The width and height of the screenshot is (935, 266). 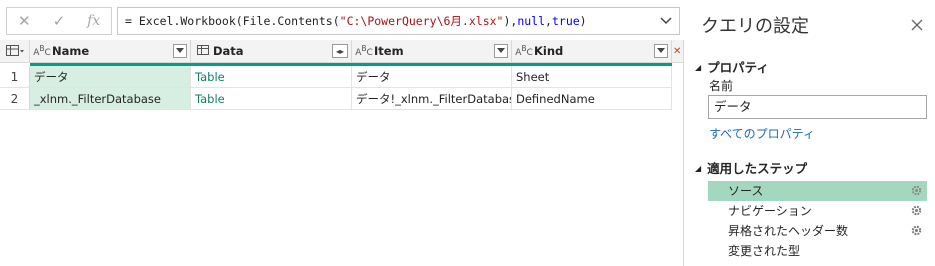 What do you see at coordinates (583, 21) in the screenshot?
I see `formula-suffix: )` at bounding box center [583, 21].